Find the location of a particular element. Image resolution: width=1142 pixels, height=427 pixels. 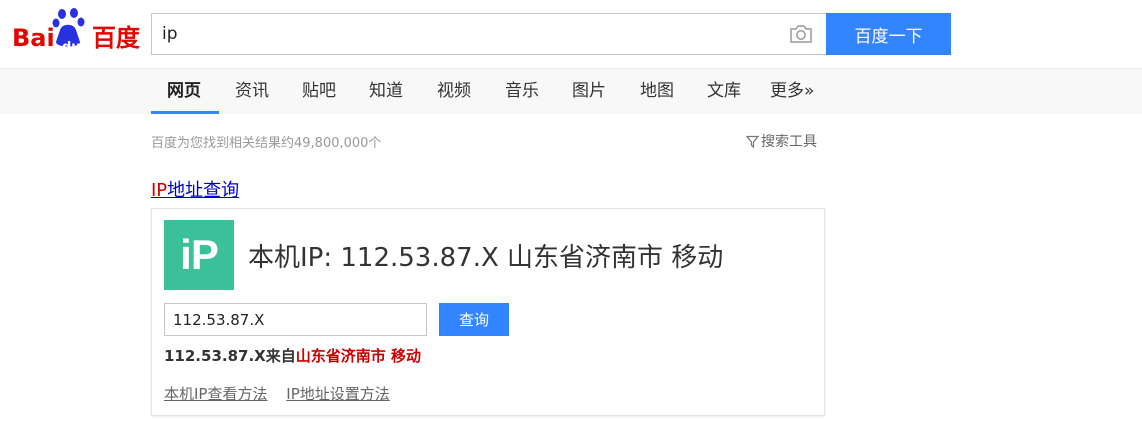

search-box is located at coordinates (489, 34).